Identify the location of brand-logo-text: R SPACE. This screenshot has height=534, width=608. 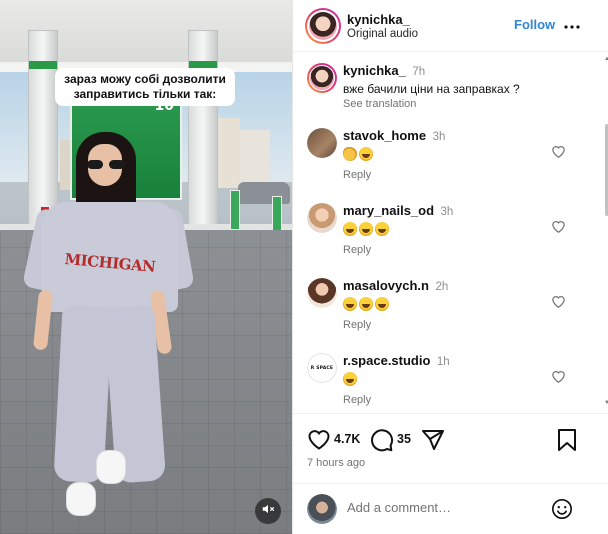
(322, 368).